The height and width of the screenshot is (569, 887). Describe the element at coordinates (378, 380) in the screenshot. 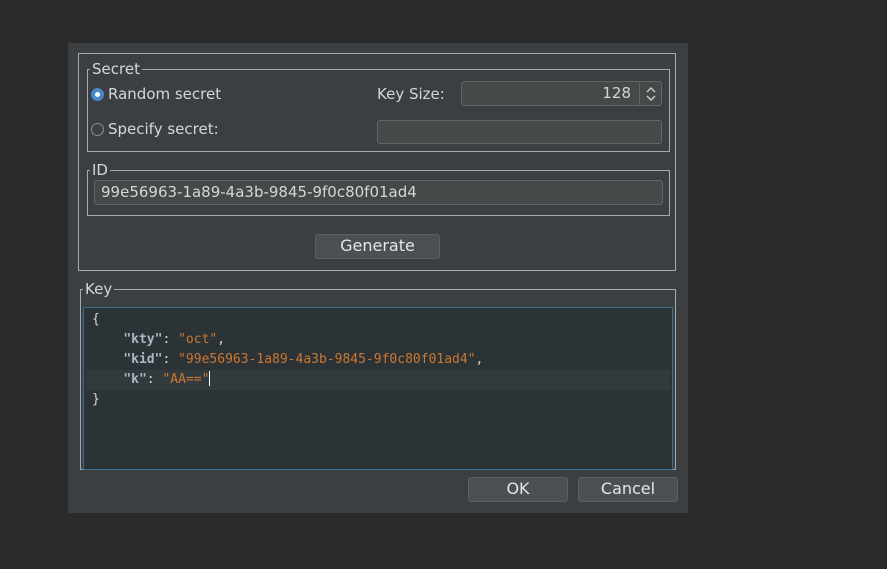

I see `json-line-k: "k": "AA=="` at that location.